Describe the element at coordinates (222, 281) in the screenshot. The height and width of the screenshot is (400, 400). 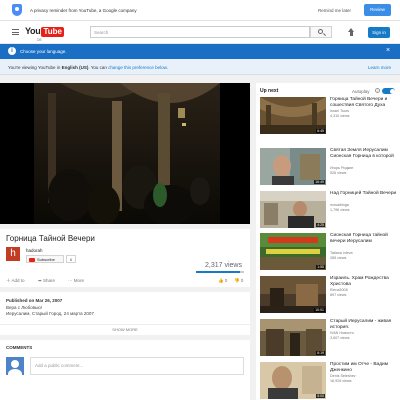
I see `like-button: 👍 0` at that location.